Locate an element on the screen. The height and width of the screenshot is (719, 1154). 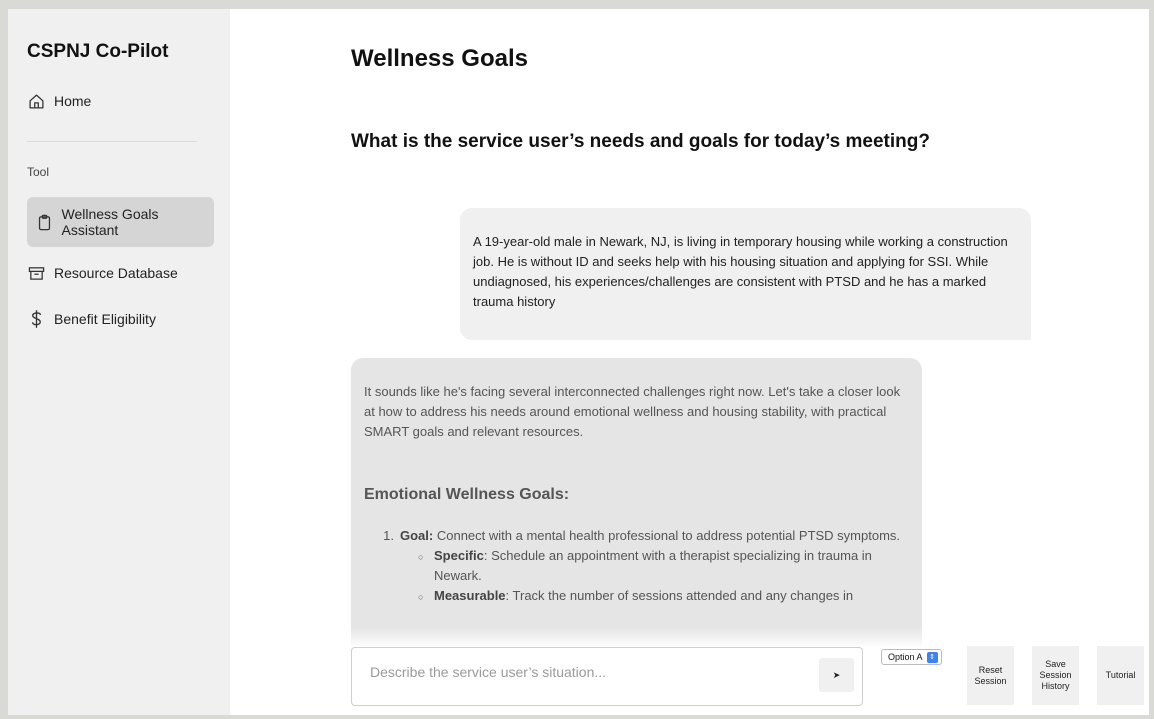
sidebar-item-resource-database: Resource Database is located at coordinates (102, 273).